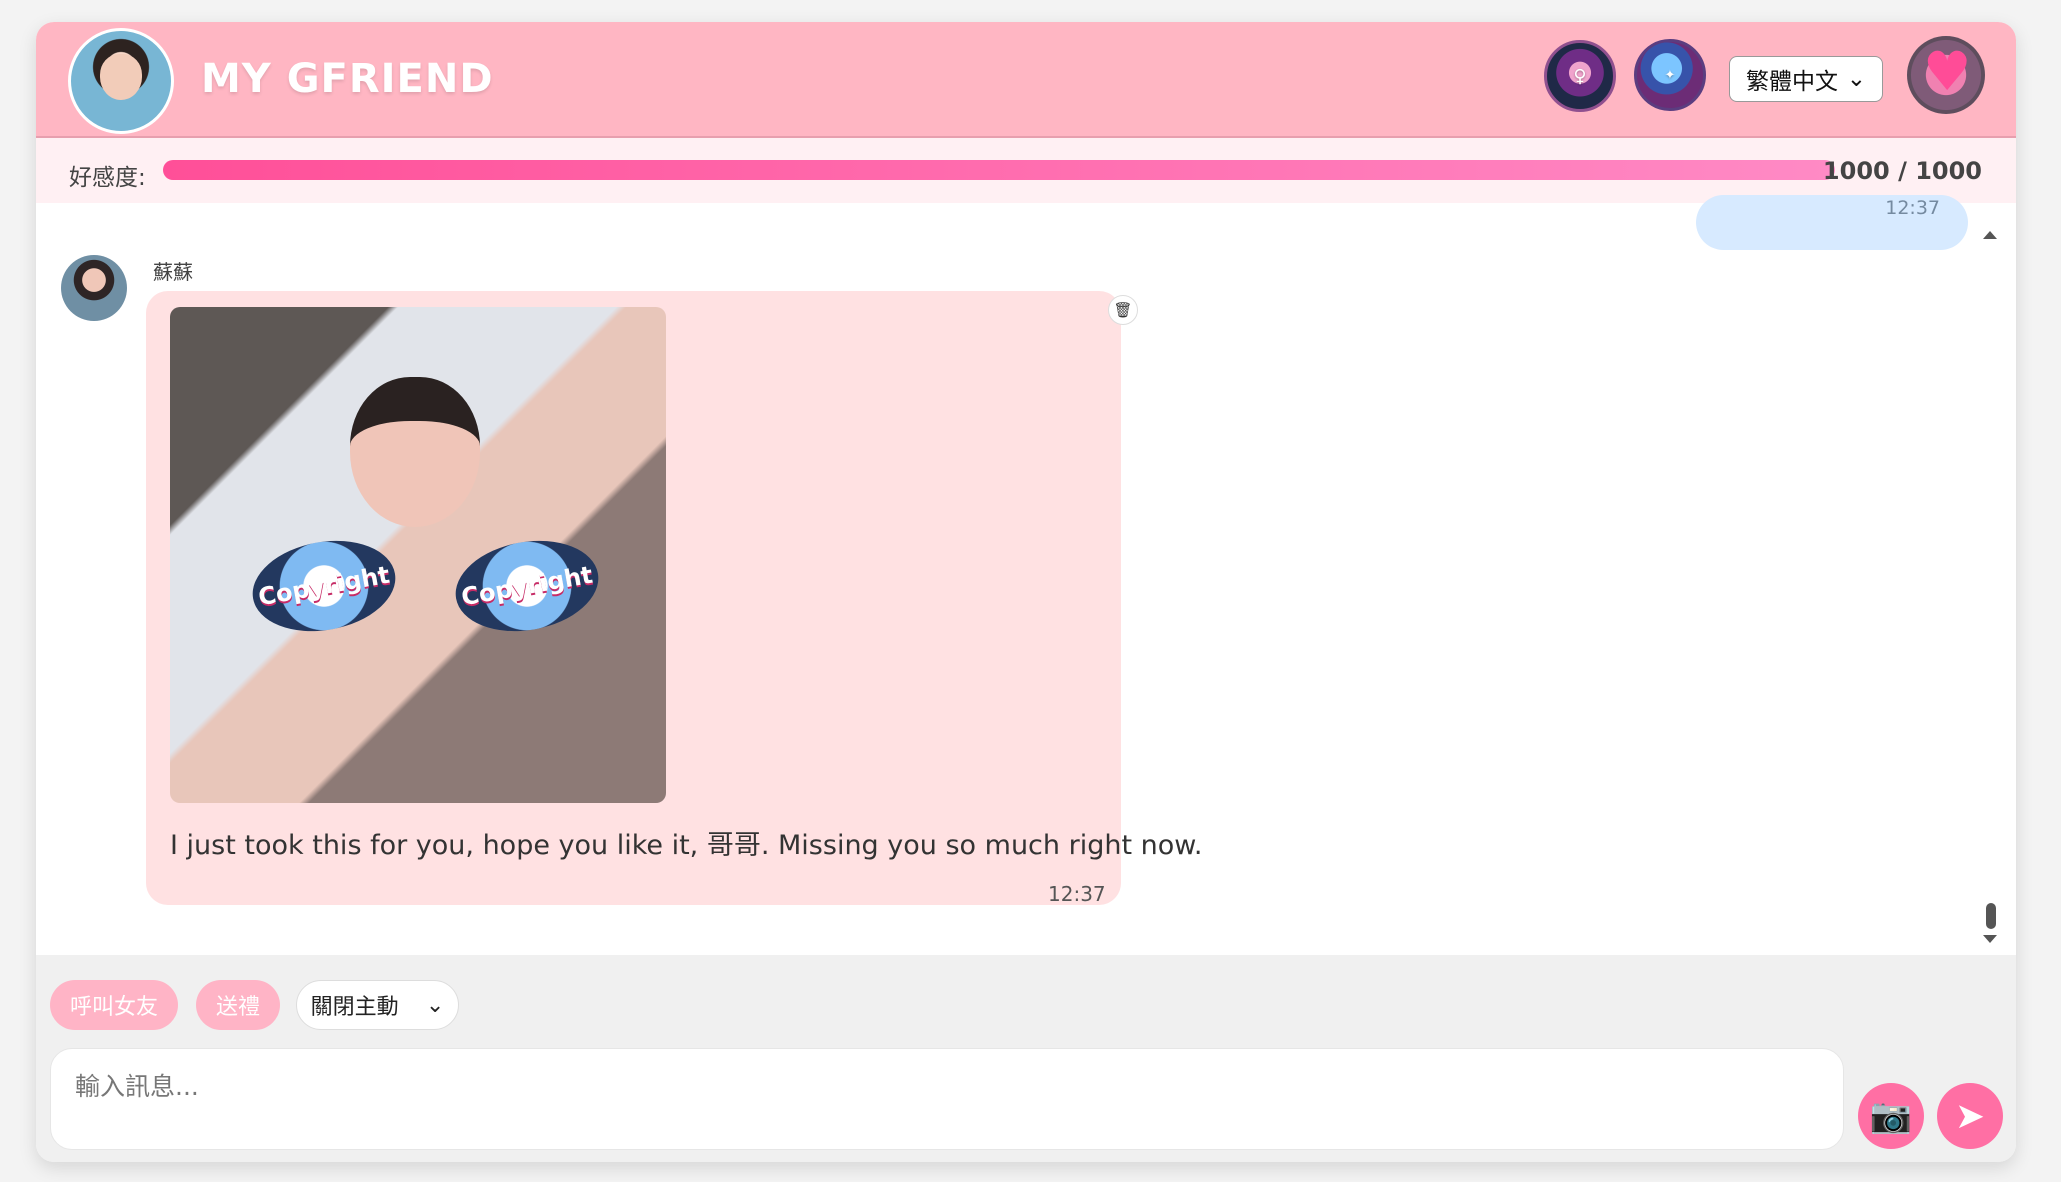 The image size is (2061, 1182). What do you see at coordinates (1991, 916) in the screenshot?
I see `scrollbar-thumb` at bounding box center [1991, 916].